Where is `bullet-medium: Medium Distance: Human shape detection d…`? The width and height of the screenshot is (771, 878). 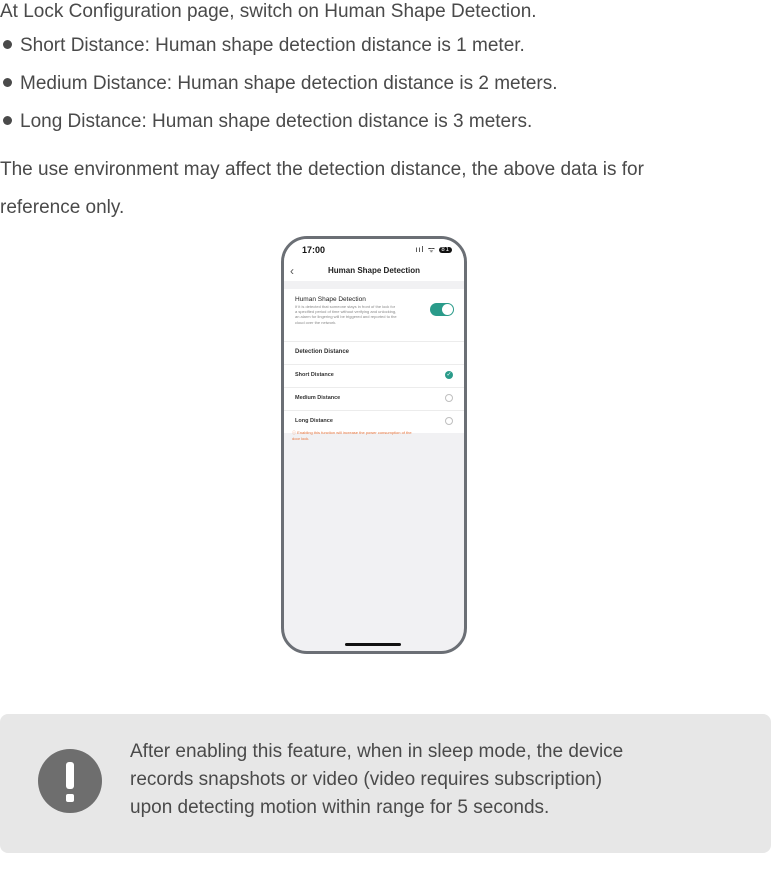
bullet-medium: Medium Distance: Human shape detection d… is located at coordinates (279, 84).